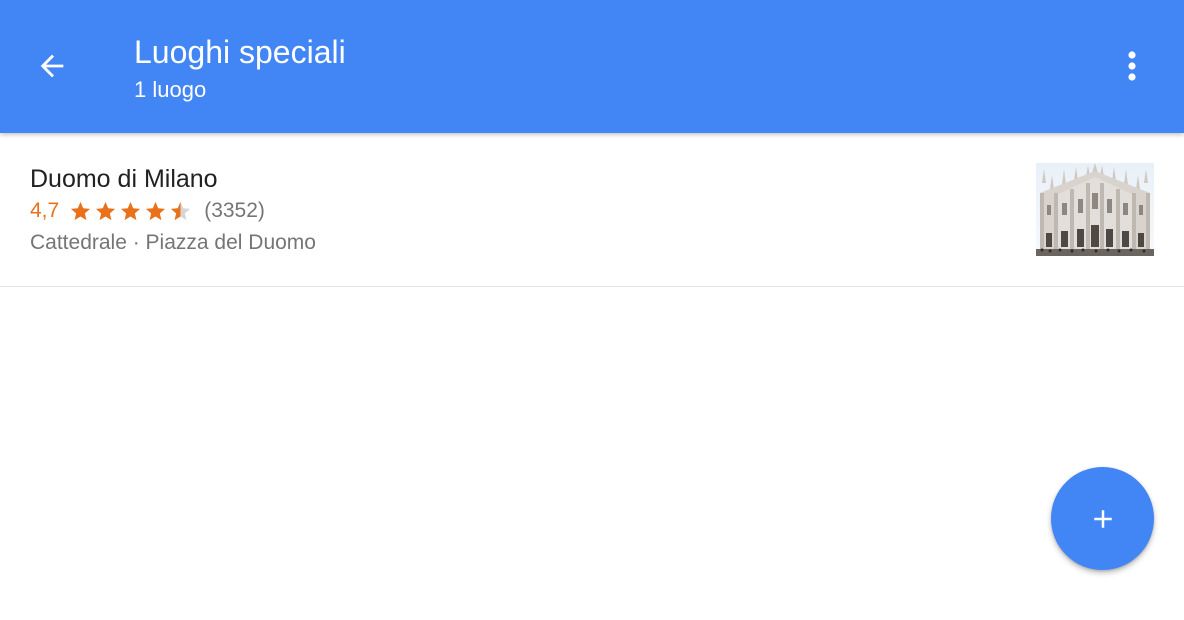  I want to click on review-count: (3352), so click(234, 210).